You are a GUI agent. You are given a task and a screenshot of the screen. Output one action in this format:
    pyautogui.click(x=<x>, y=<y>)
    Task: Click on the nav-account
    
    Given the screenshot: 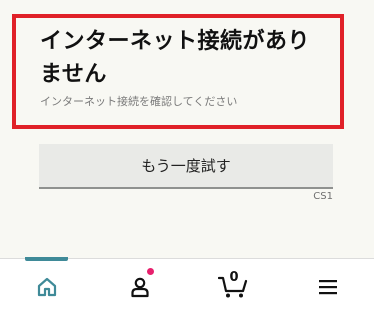 What is the action you would take?
    pyautogui.click(x=139, y=286)
    